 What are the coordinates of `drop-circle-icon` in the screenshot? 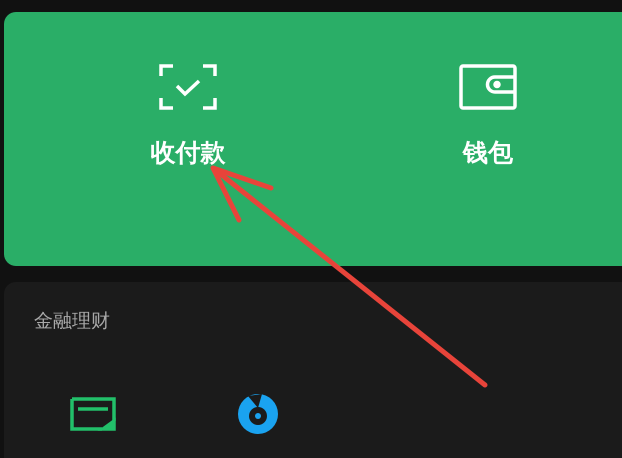 It's located at (258, 414).